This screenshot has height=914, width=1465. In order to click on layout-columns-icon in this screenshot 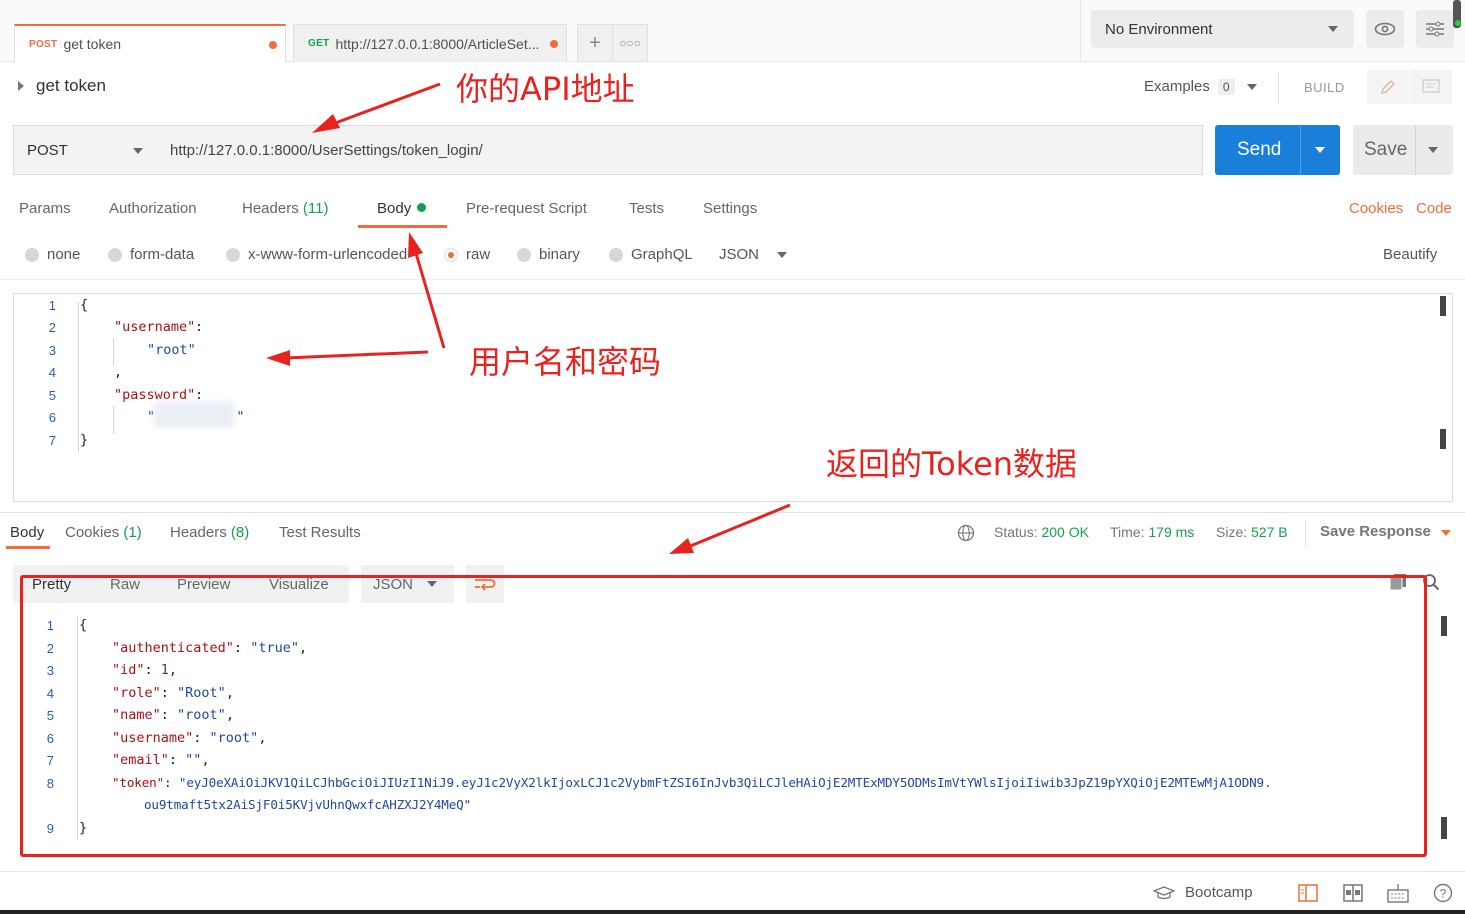, I will do `click(1308, 893)`.